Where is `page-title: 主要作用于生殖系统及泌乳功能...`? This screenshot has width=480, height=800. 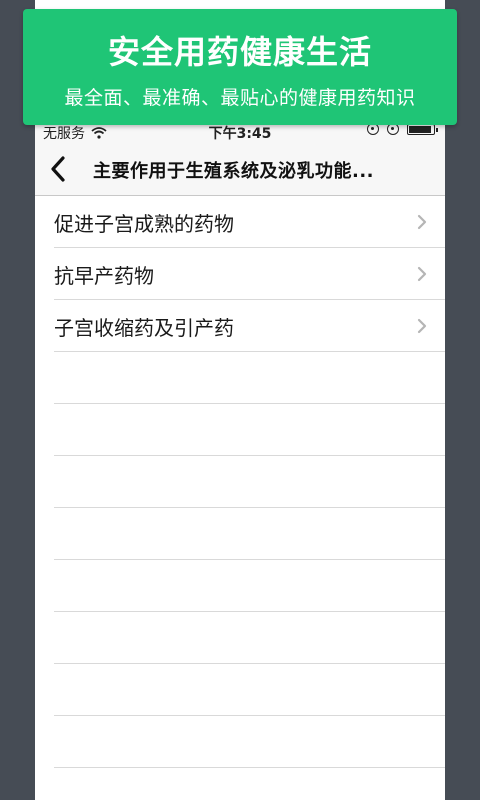 page-title: 主要作用于生殖系统及泌乳功能... is located at coordinates (234, 171).